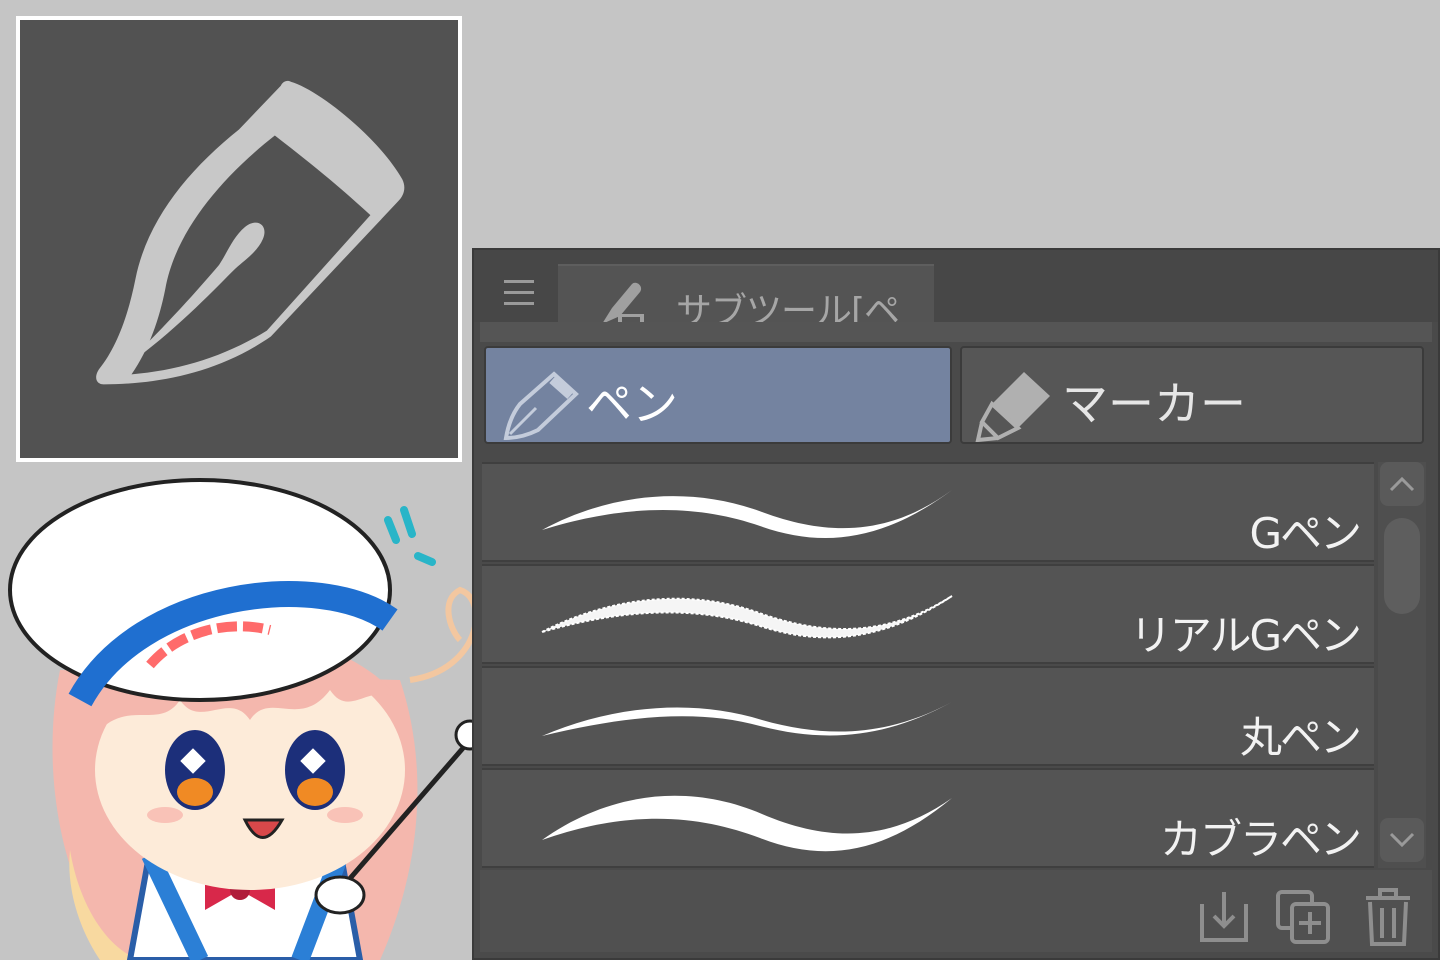  I want to click on brush-list-scrollbar, so click(1402, 665).